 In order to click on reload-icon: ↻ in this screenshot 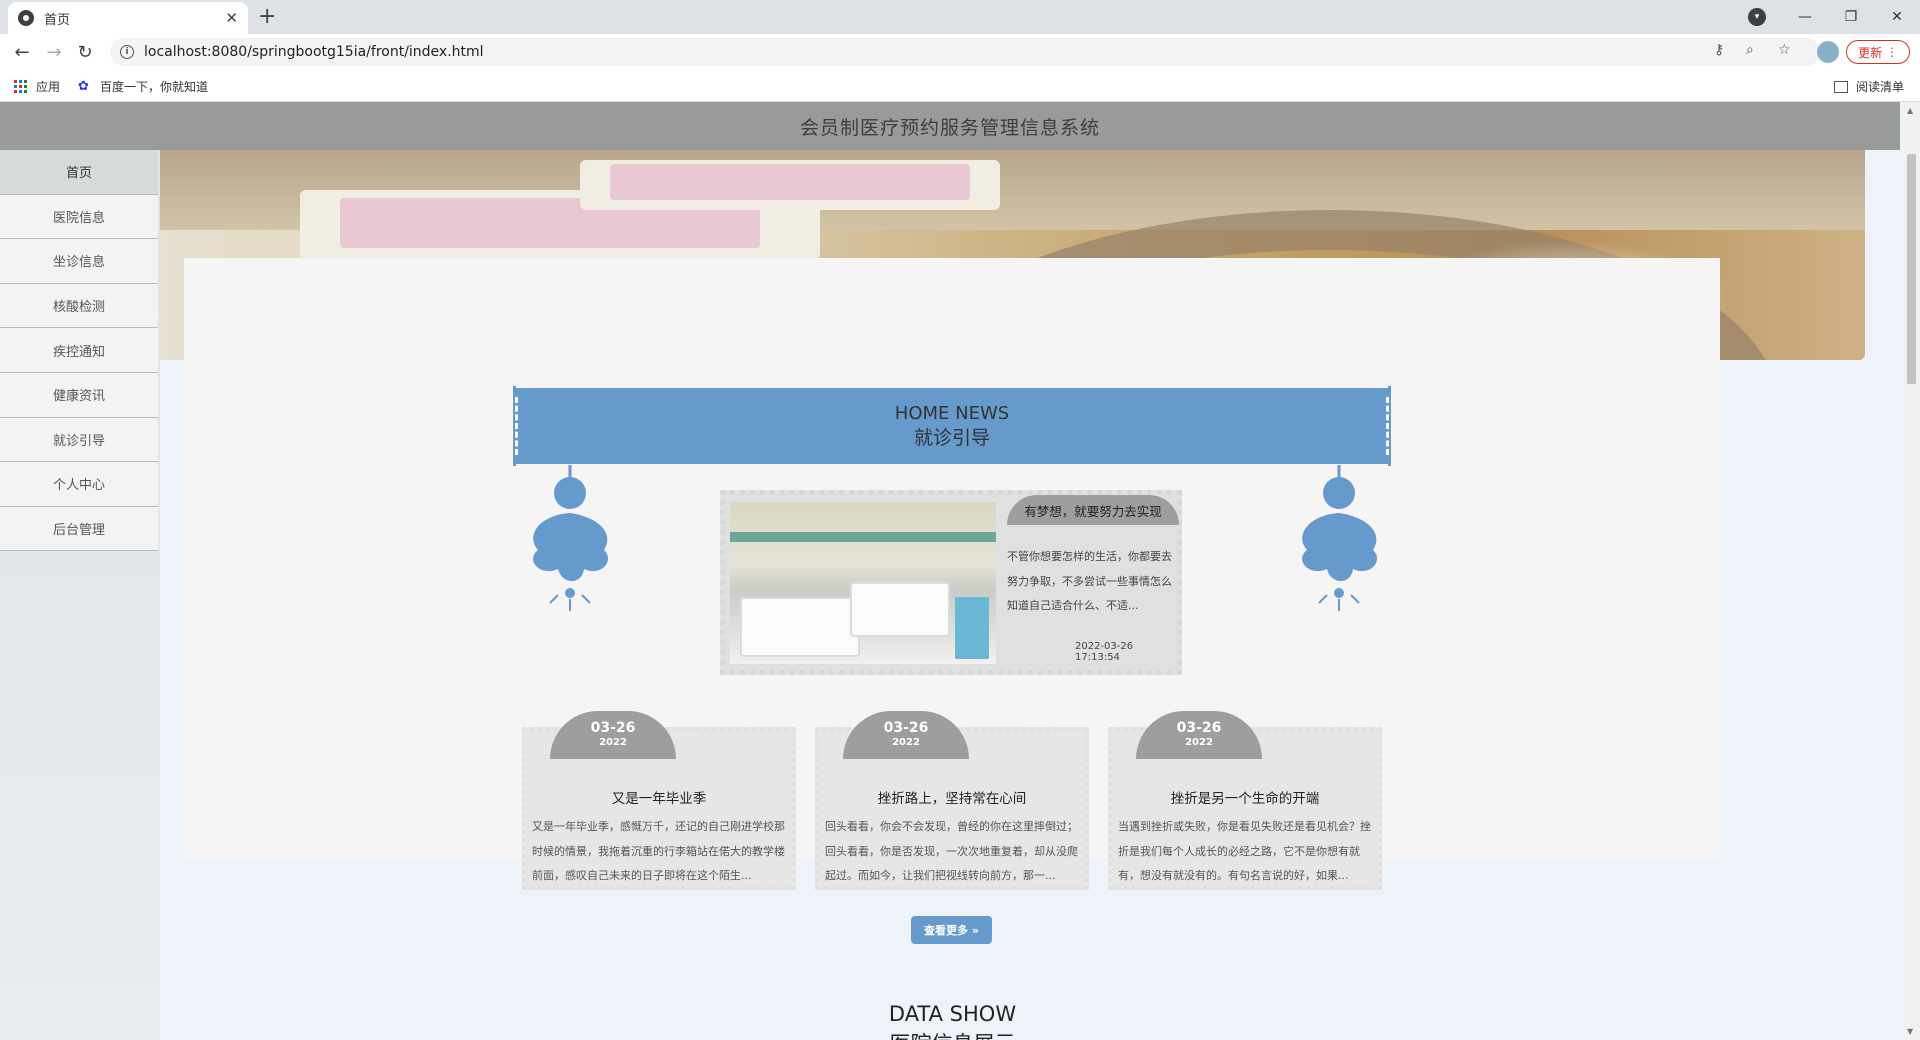, I will do `click(85, 52)`.